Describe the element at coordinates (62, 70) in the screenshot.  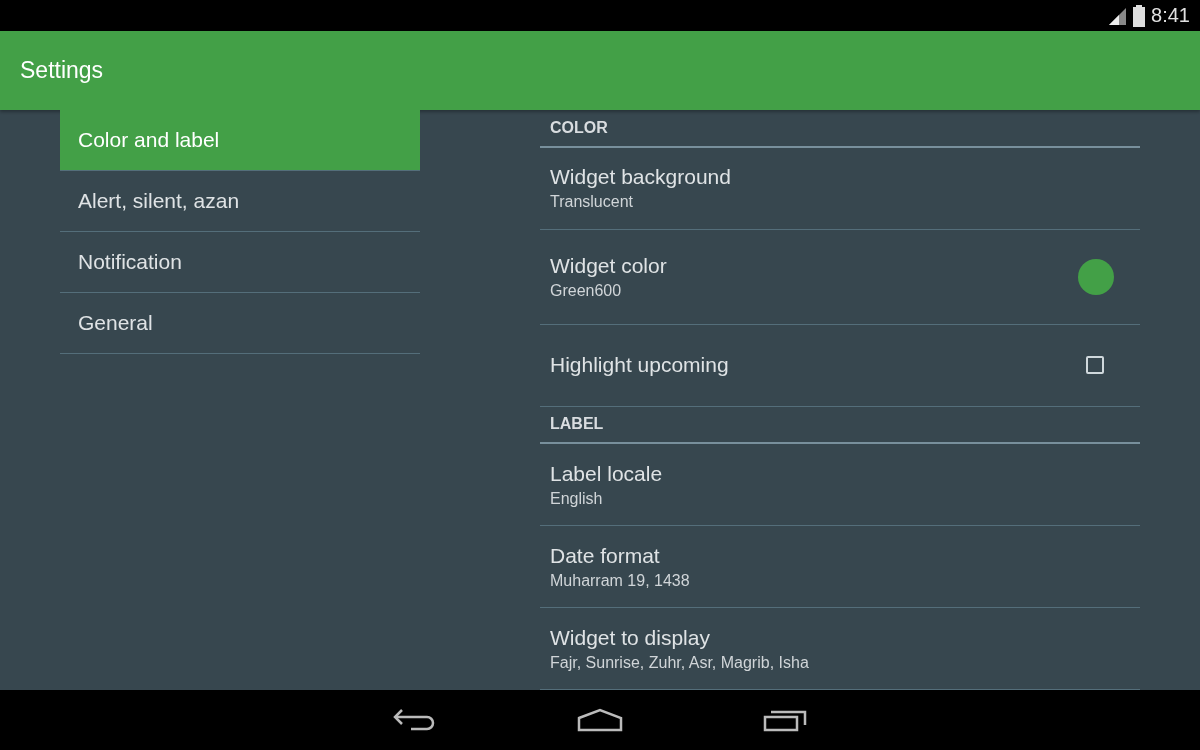
I see `app-title: Settings` at that location.